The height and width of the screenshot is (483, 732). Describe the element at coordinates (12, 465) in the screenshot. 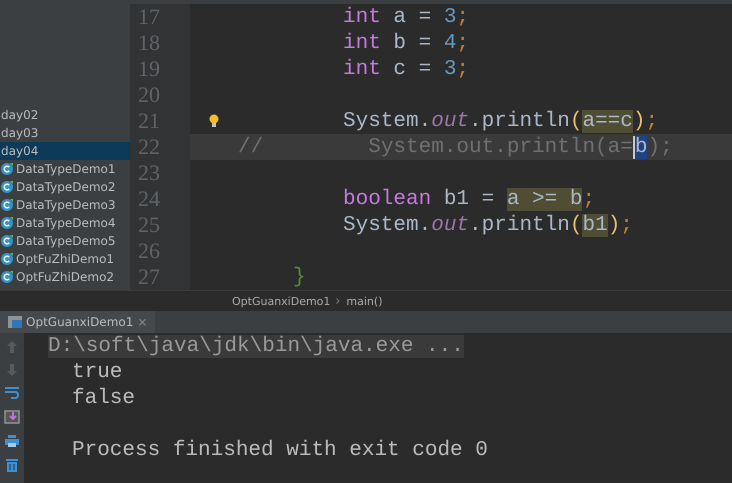

I see `trash-icon` at that location.